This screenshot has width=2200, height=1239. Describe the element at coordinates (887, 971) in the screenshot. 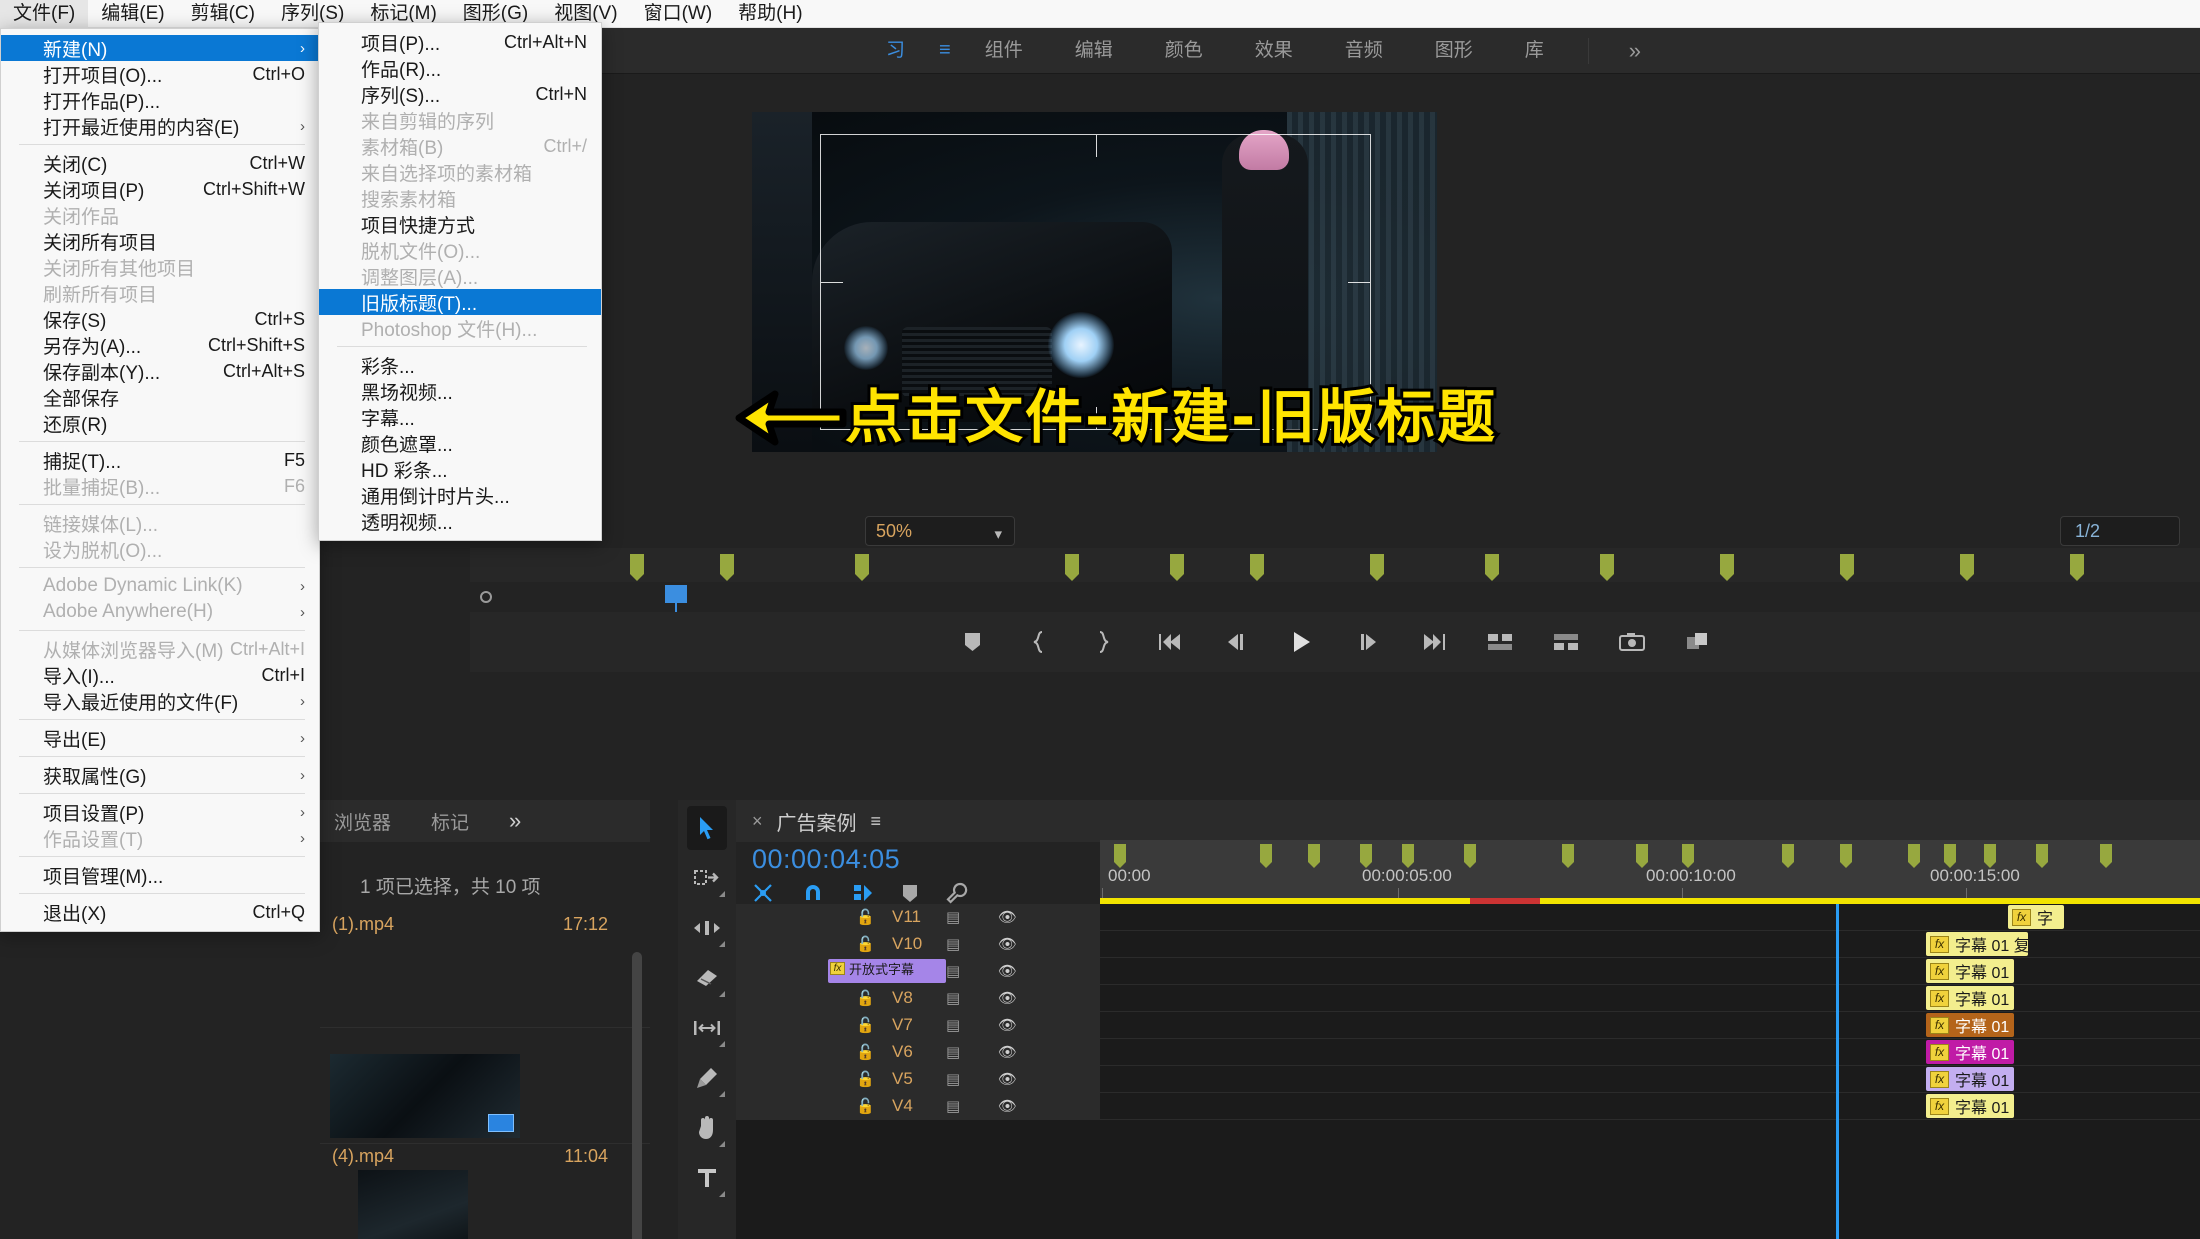

I see `timeline-caption-clip: fx 开放式字幕 在此处键入字幕文本` at that location.